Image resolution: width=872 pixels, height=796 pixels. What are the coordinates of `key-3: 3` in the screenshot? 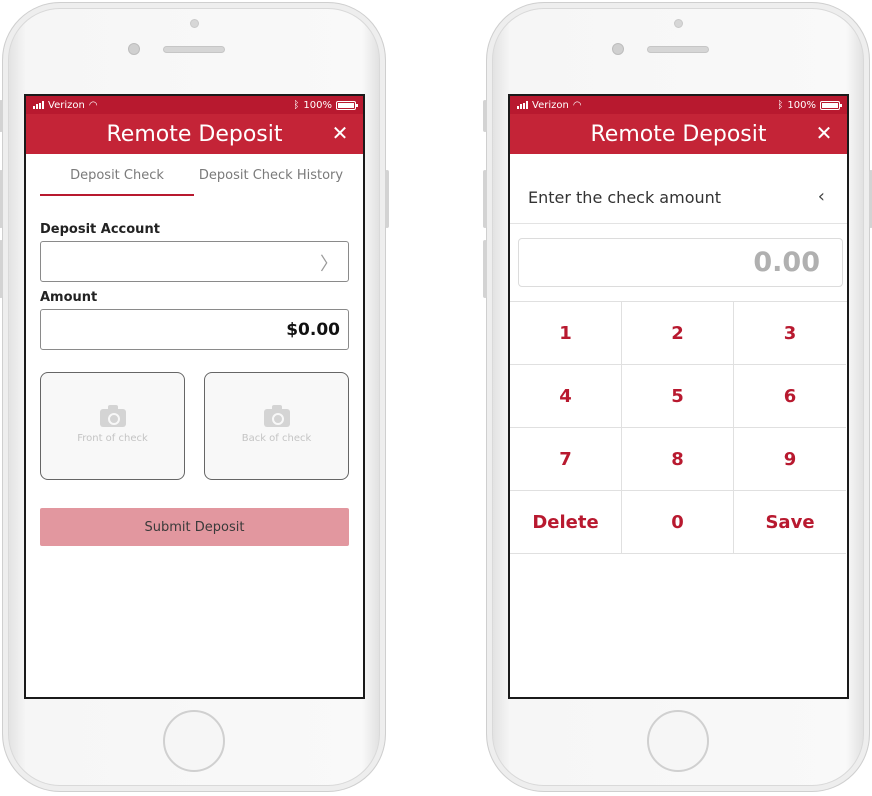 It's located at (790, 333).